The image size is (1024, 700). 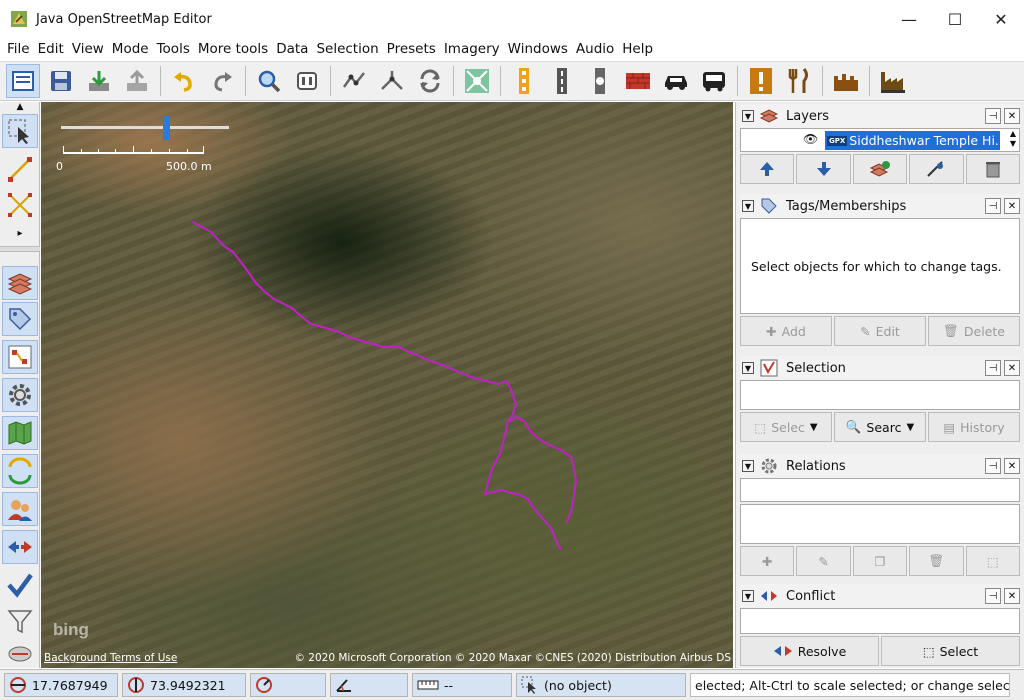 I want to click on open-file-icon, so click(x=23, y=81).